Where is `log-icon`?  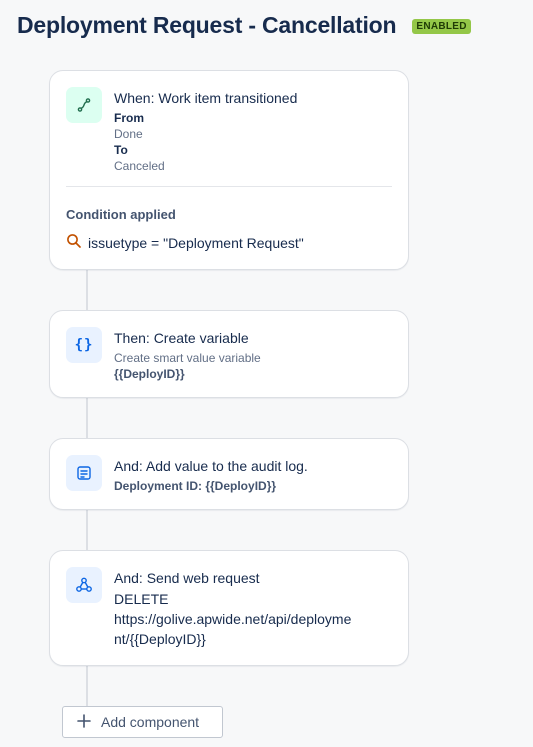
log-icon is located at coordinates (84, 473).